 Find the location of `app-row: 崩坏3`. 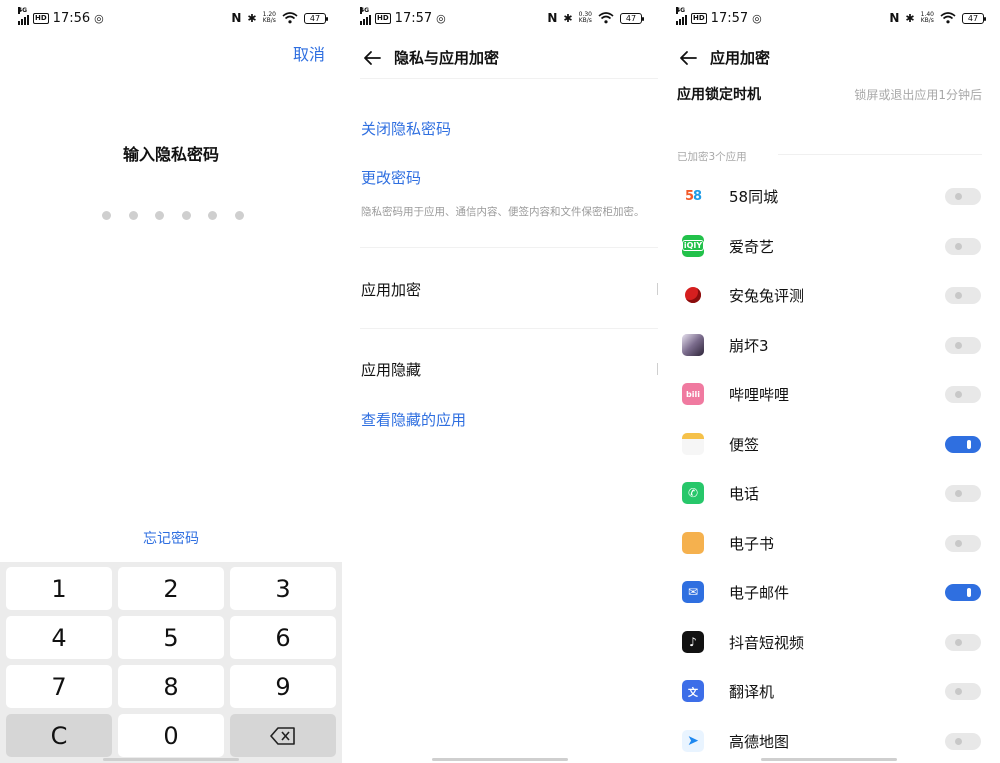

app-row: 崩坏3 is located at coordinates (829, 345).